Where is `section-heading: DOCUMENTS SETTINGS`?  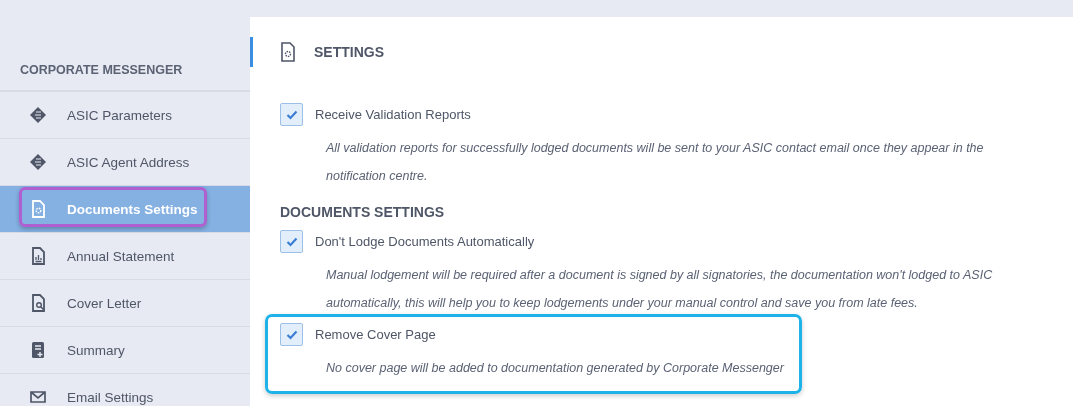 section-heading: DOCUMENTS SETTINGS is located at coordinates (363, 212).